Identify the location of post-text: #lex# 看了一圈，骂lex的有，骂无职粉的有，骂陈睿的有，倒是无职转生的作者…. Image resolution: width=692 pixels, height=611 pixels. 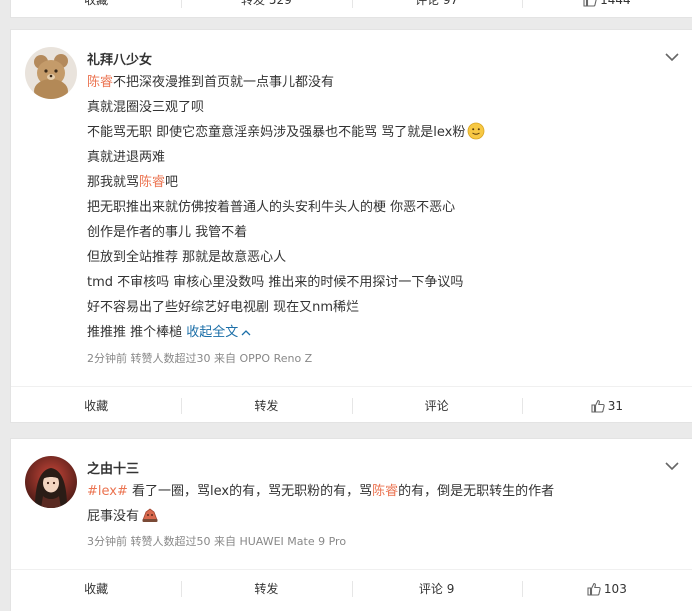
(379, 504).